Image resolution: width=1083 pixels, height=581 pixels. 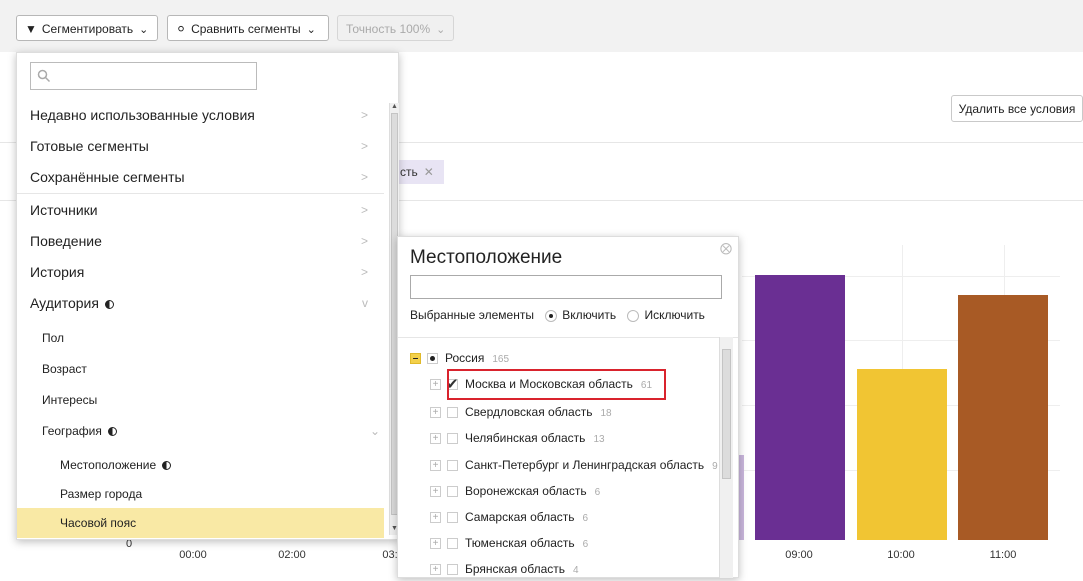 I want to click on tree-item-label: Самарская область, so click(x=520, y=517).